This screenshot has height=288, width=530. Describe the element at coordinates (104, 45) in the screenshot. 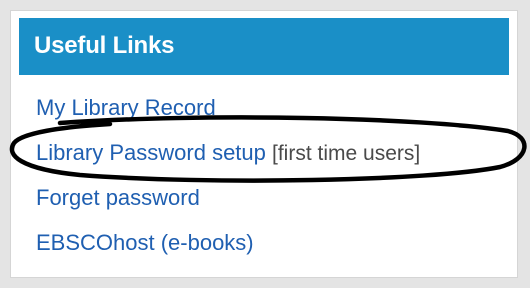

I see `panel-title: Useful Links` at that location.